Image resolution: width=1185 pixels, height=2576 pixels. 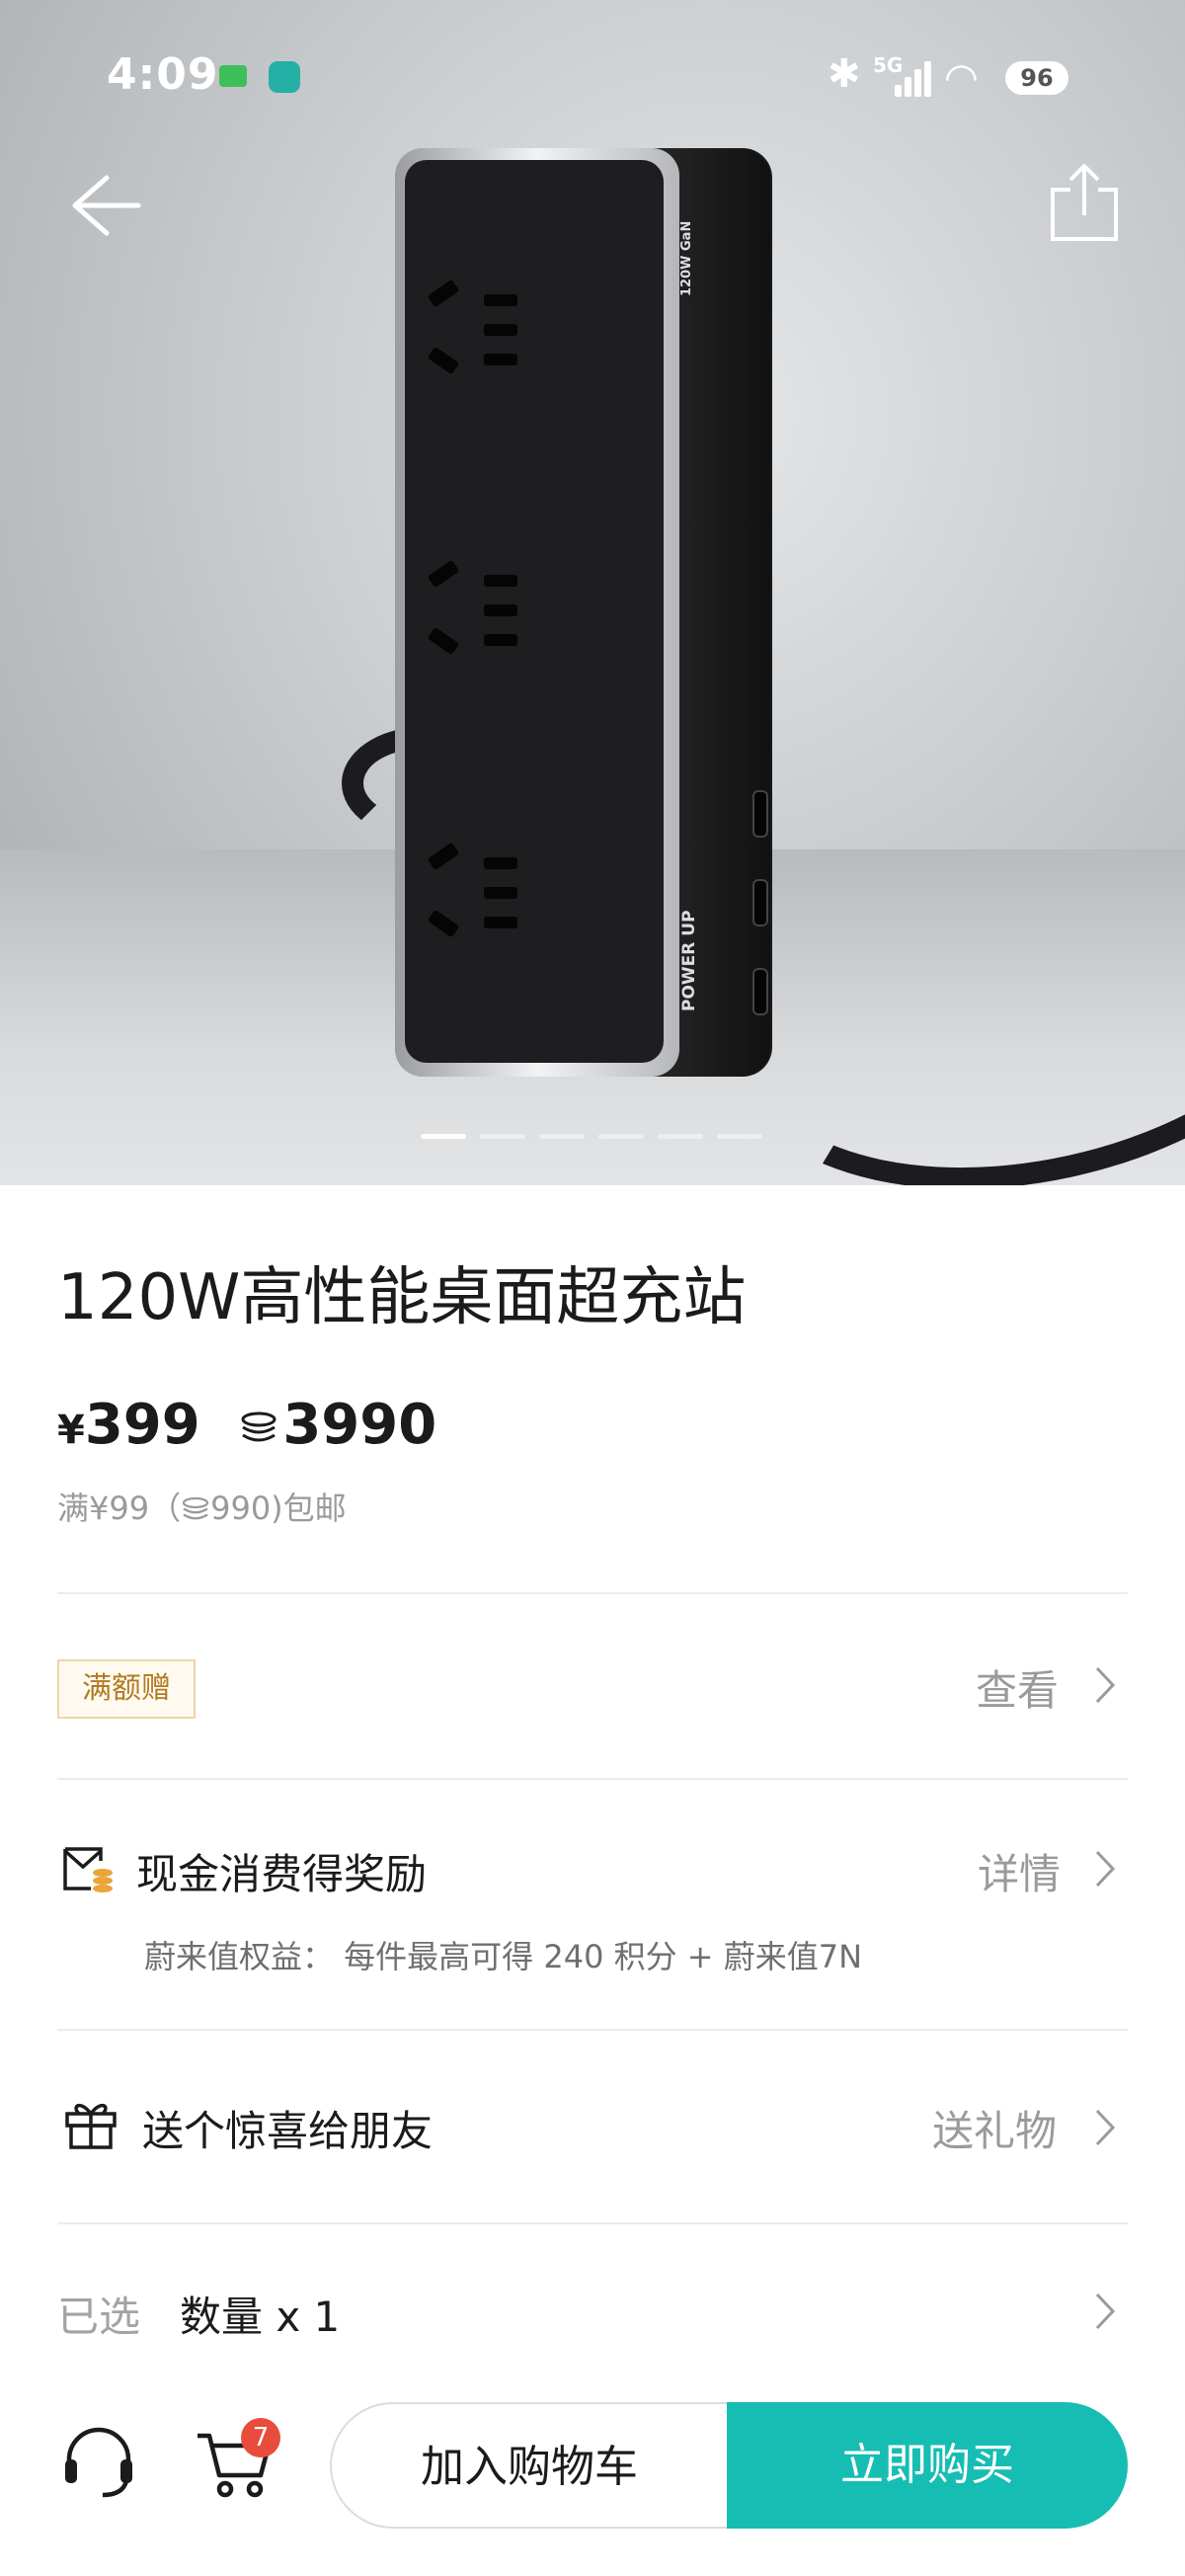 I want to click on gift-title: 送个惊喜给朋友, so click(x=288, y=2131).